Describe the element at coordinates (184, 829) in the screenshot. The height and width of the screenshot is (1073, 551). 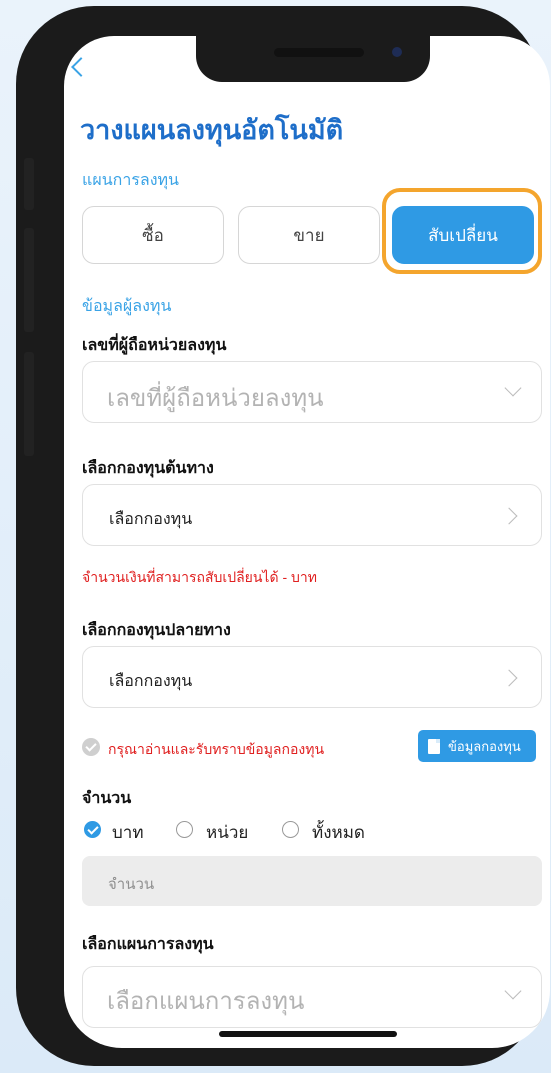
I see `radio-unit` at that location.